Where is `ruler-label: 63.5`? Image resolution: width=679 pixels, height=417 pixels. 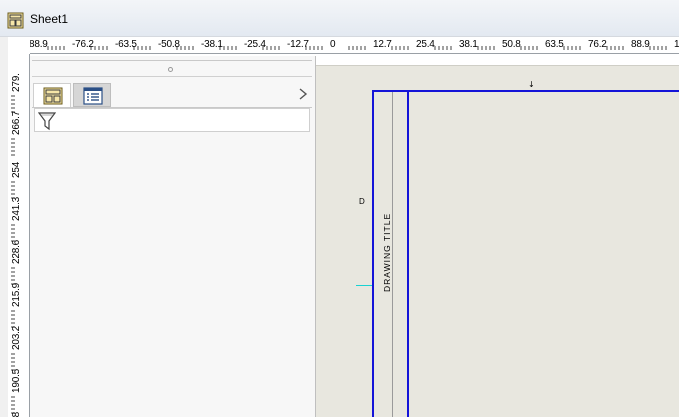 ruler-label: 63.5 is located at coordinates (554, 44).